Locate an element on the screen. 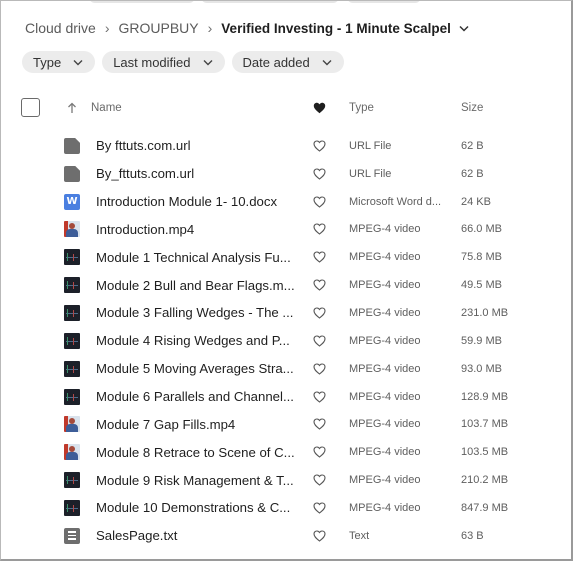 Image resolution: width=575 pixels, height=563 pixels. breadcrumb-item-groupbuy: GROUPBUY is located at coordinates (159, 28).